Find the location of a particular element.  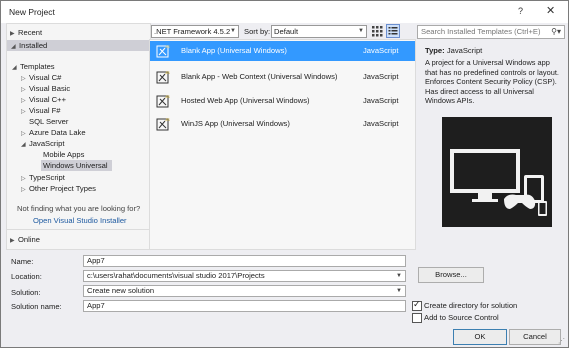

tree-item-recent: ▶ Recent is located at coordinates (26, 32).